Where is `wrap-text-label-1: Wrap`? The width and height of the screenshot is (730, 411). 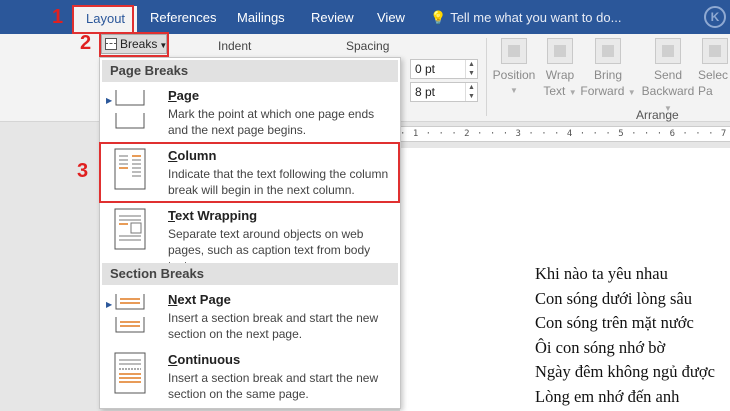
wrap-text-label-1: Wrap is located at coordinates (560, 75).